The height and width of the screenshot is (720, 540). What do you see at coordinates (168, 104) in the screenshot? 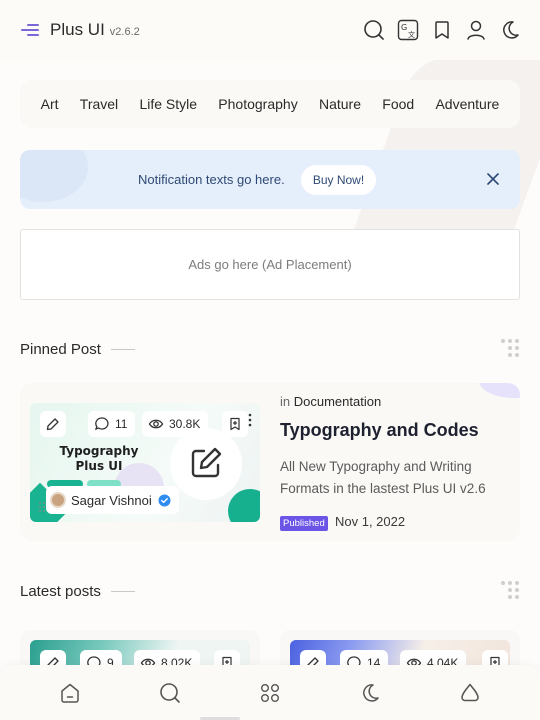
I see `category-life-style: Life Style` at bounding box center [168, 104].